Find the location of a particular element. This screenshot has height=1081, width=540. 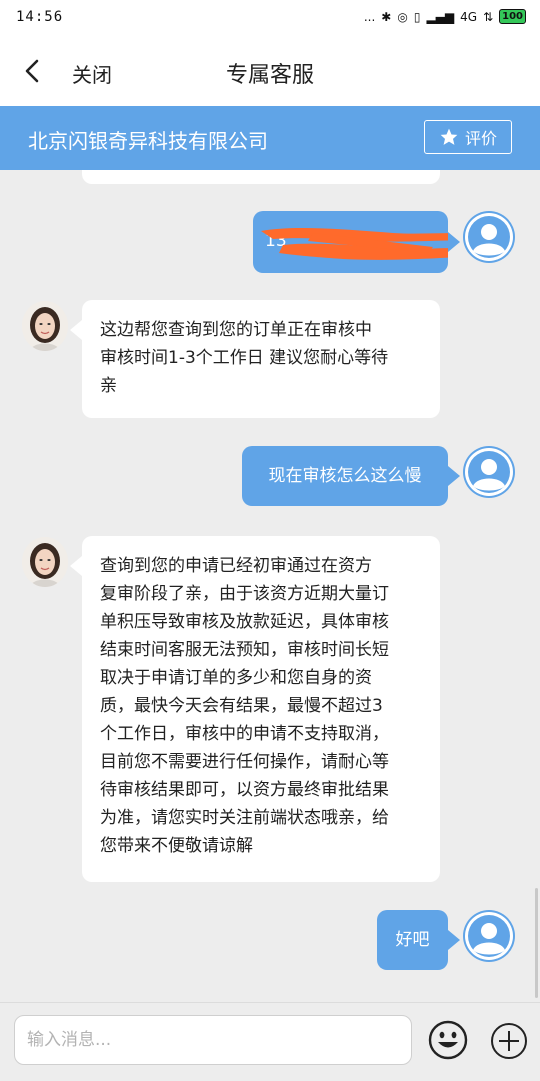

message-line: 单积压导致审核及放款延迟，具体审核 is located at coordinates (244, 622).